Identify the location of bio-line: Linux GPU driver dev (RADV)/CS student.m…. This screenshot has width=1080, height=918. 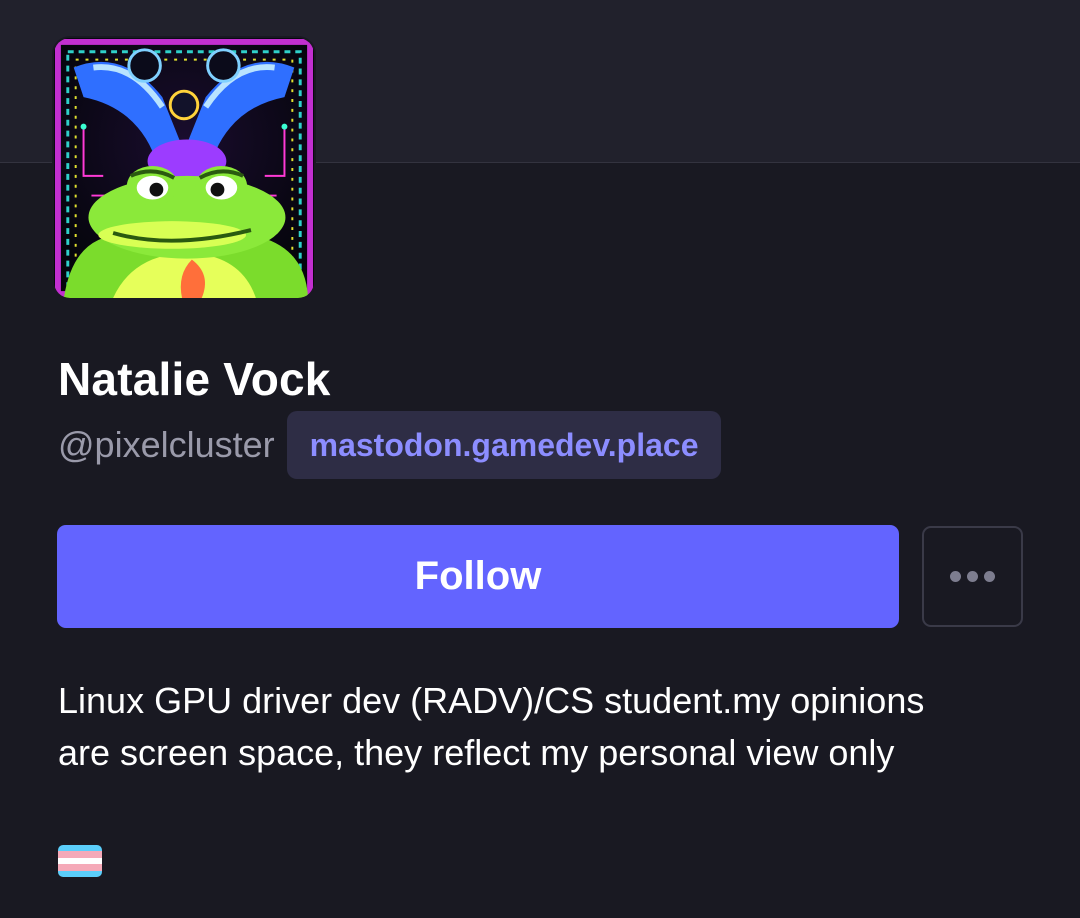
(491, 700).